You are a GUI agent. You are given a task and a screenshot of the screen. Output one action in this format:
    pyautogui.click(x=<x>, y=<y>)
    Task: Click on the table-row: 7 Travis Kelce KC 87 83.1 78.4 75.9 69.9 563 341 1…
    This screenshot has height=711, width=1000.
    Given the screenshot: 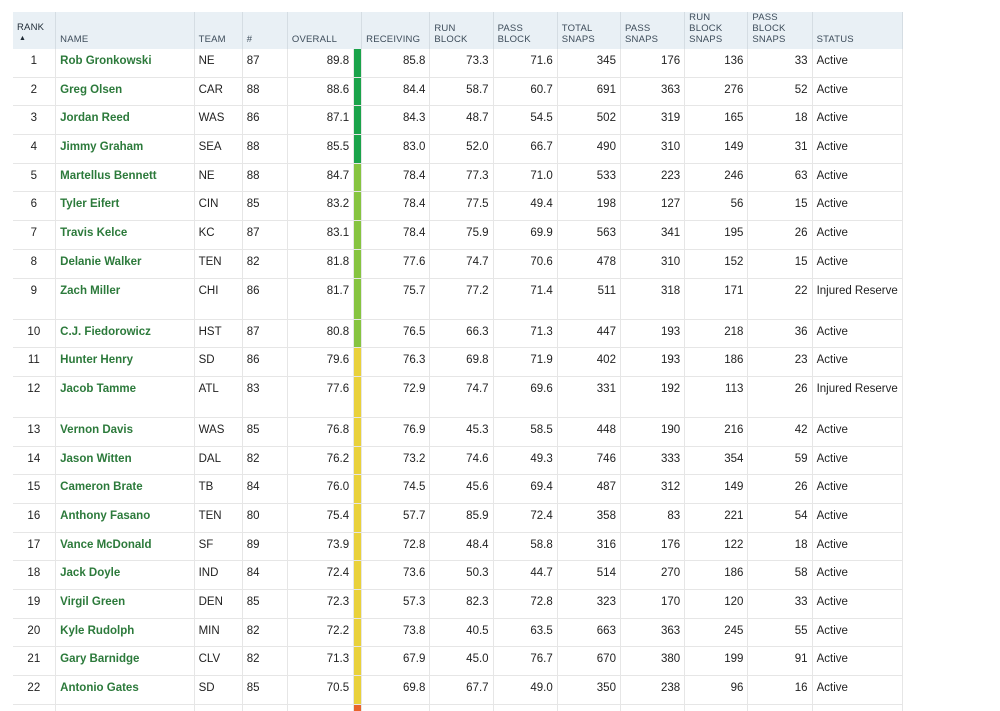 What is the action you would take?
    pyautogui.click(x=458, y=235)
    